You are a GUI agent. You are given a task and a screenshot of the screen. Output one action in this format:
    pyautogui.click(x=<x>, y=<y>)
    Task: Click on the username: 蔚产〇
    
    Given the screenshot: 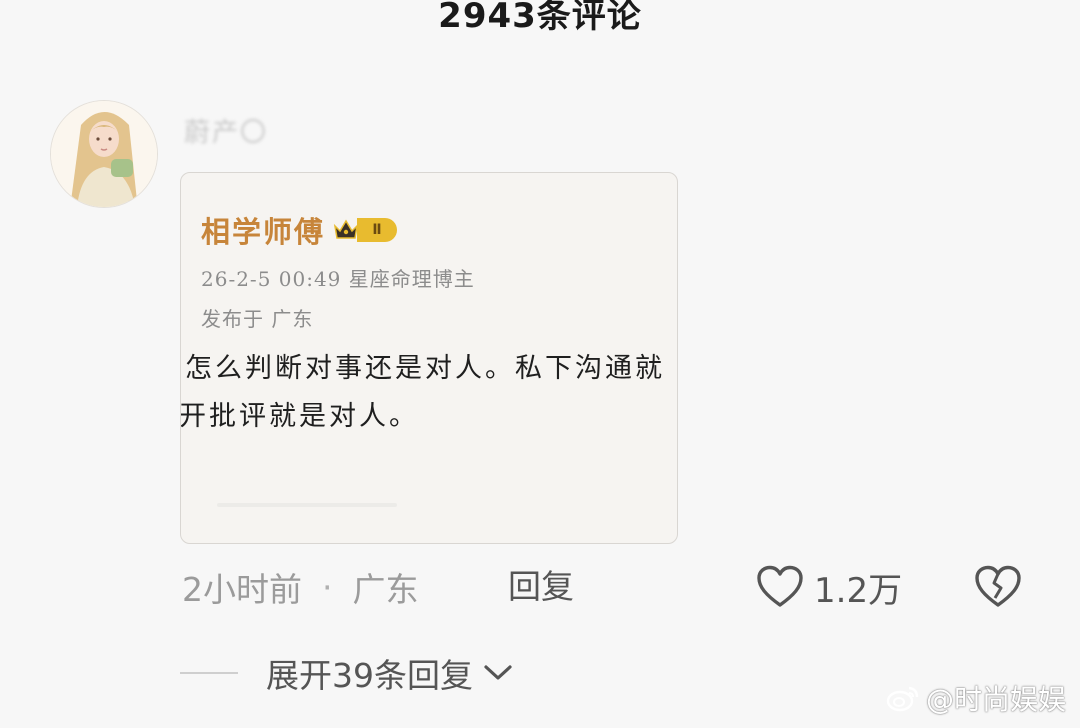 What is the action you would take?
    pyautogui.click(x=226, y=130)
    